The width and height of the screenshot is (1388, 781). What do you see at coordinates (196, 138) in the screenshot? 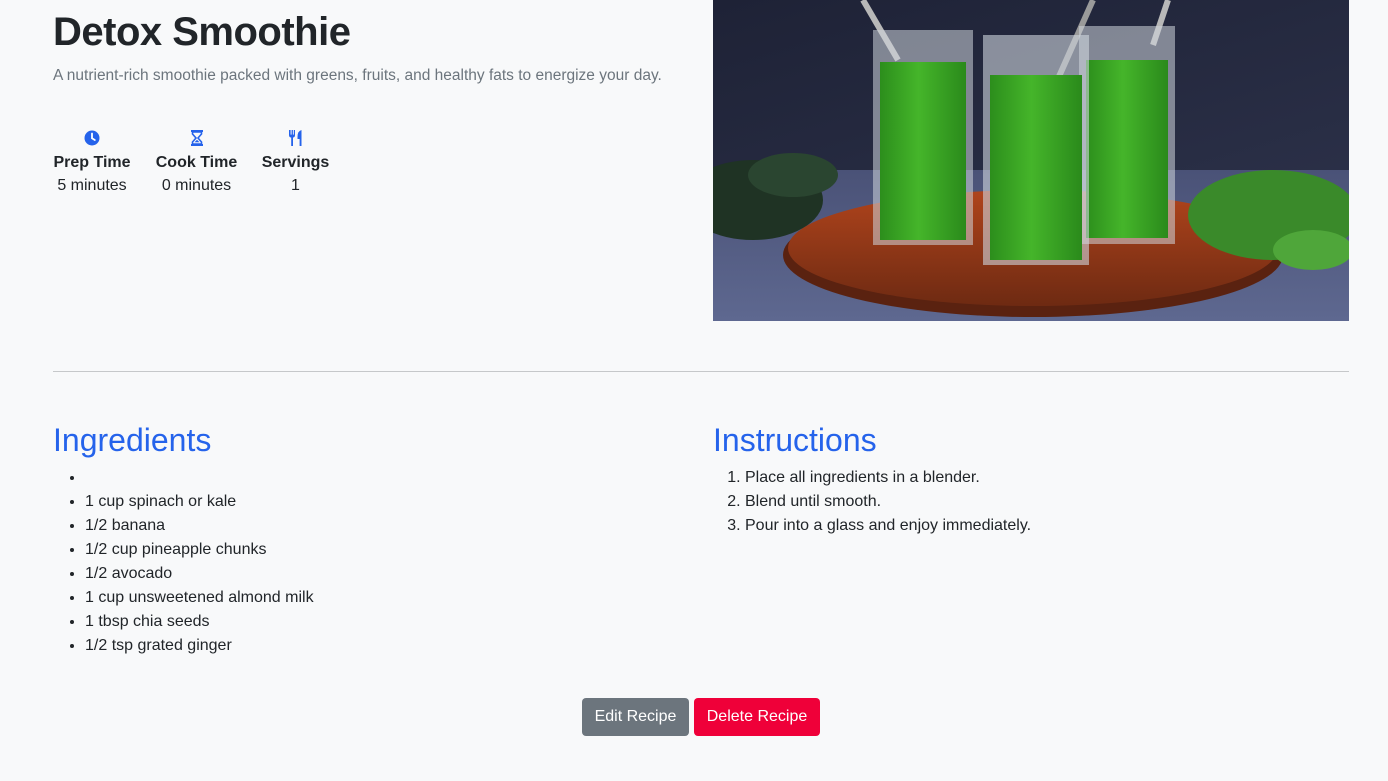
I see `hourglass-icon` at bounding box center [196, 138].